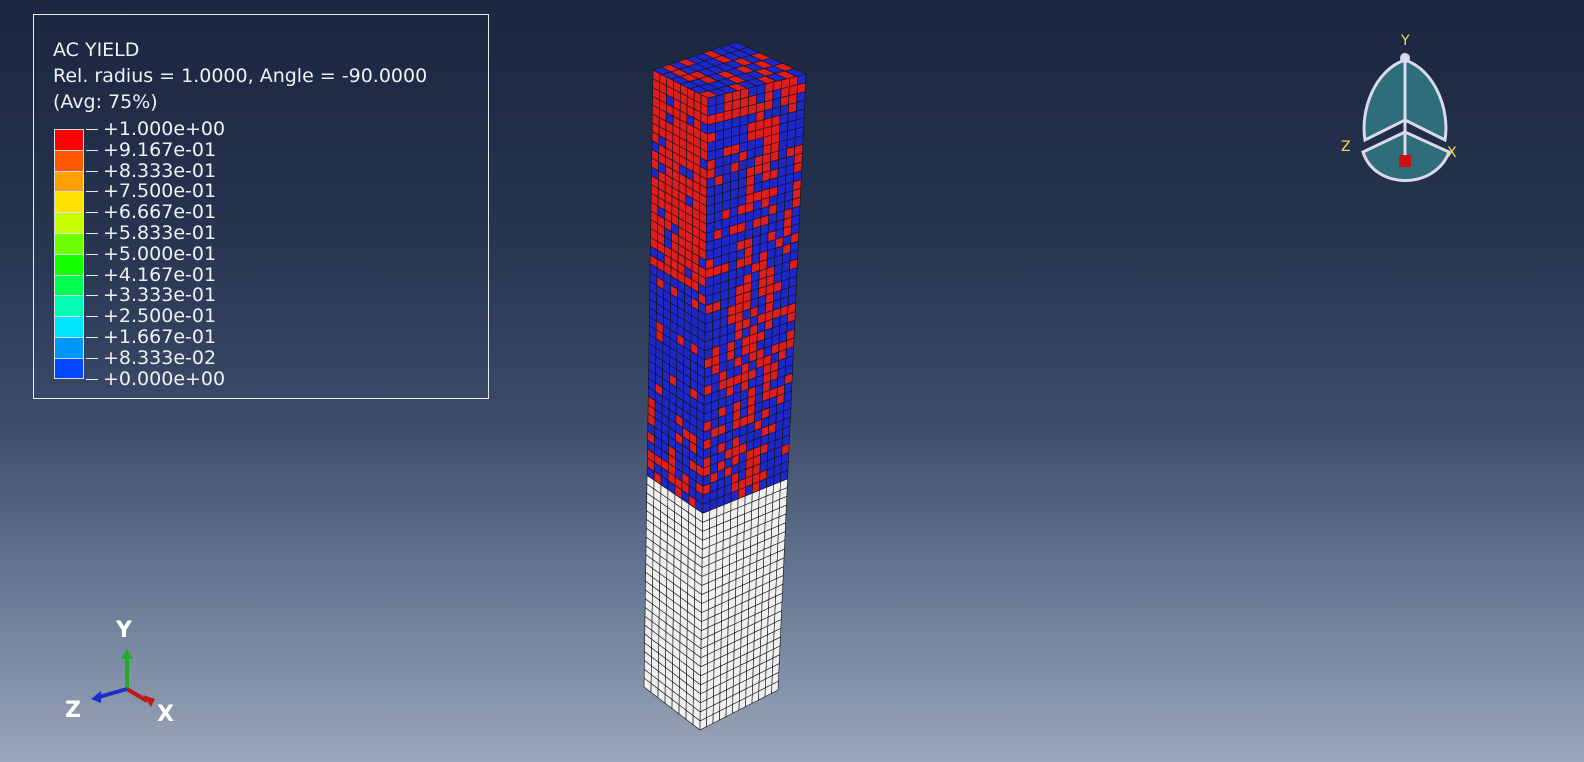 The height and width of the screenshot is (762, 1584). Describe the element at coordinates (1405, 41) in the screenshot. I see `view-triad-y-label: Y` at that location.